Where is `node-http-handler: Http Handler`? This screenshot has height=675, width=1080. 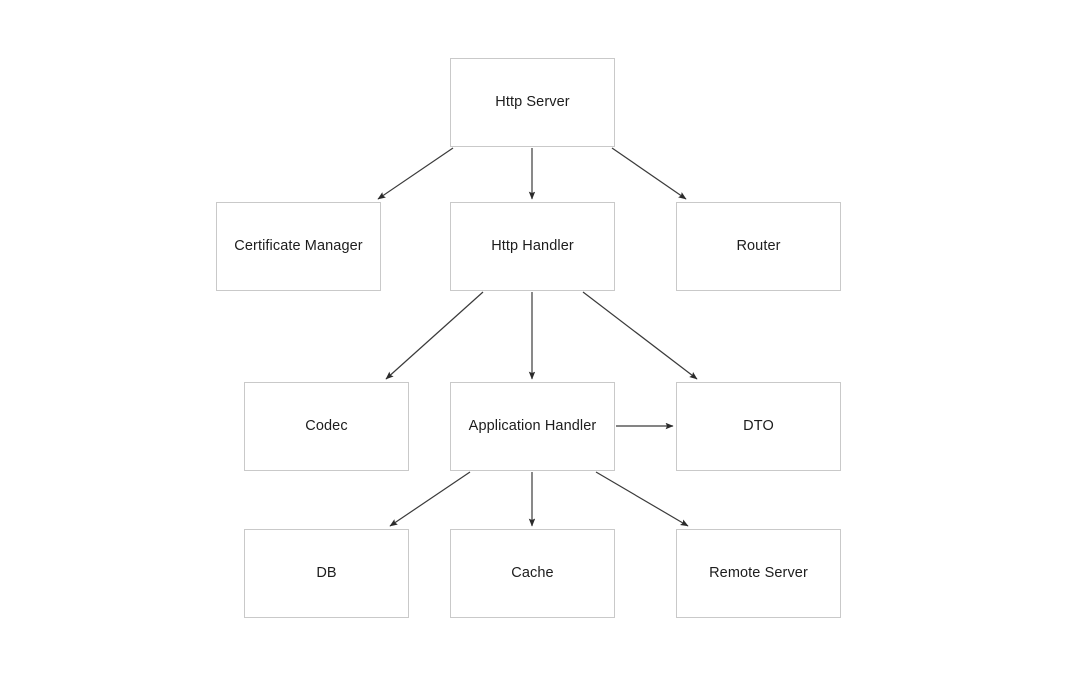 node-http-handler: Http Handler is located at coordinates (532, 246).